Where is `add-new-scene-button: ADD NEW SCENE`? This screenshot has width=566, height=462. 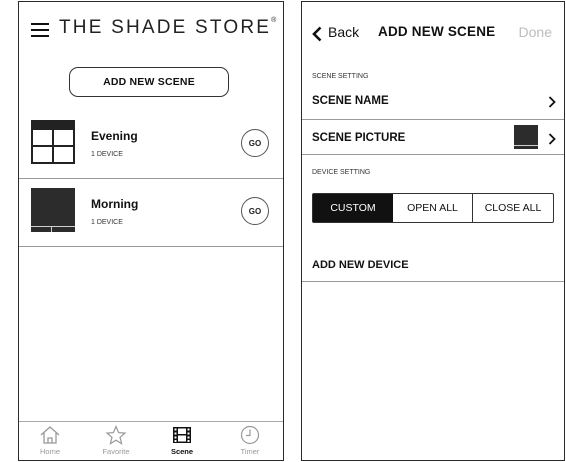
add-new-scene-button: ADD NEW SCENE is located at coordinates (149, 82).